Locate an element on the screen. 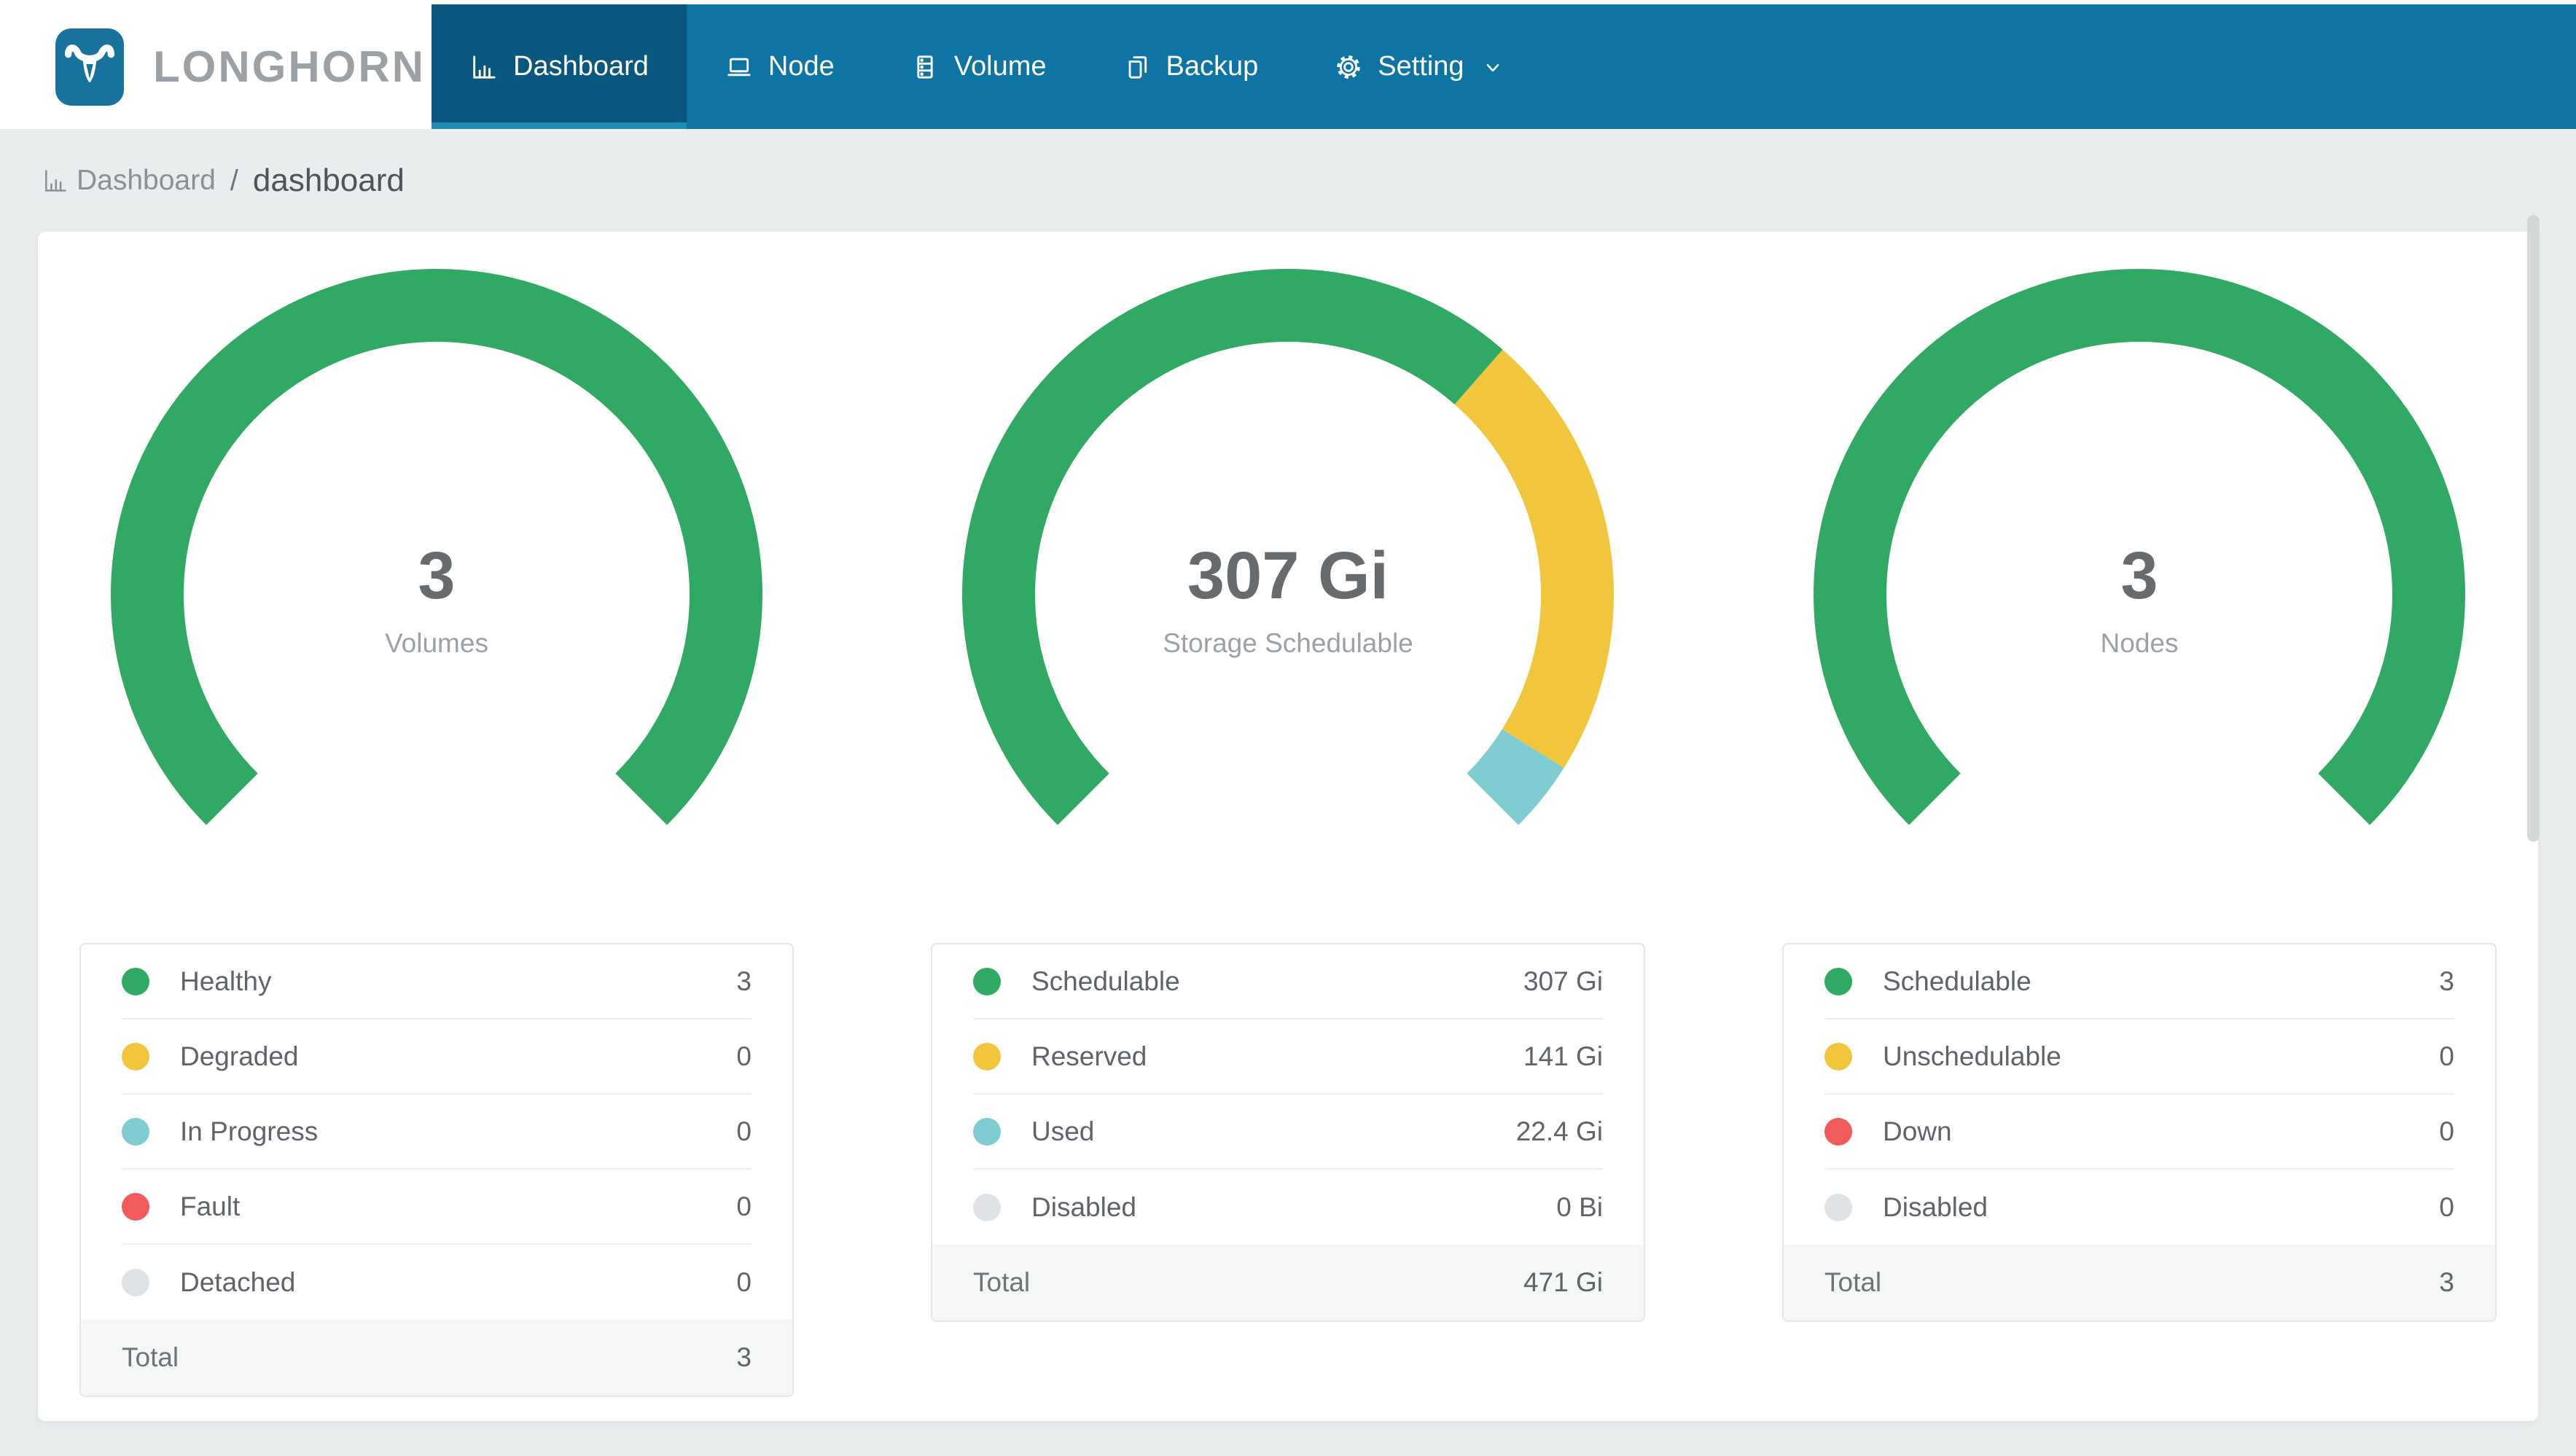 The height and width of the screenshot is (1456, 2576). longhorn-bull-icon is located at coordinates (89, 67).